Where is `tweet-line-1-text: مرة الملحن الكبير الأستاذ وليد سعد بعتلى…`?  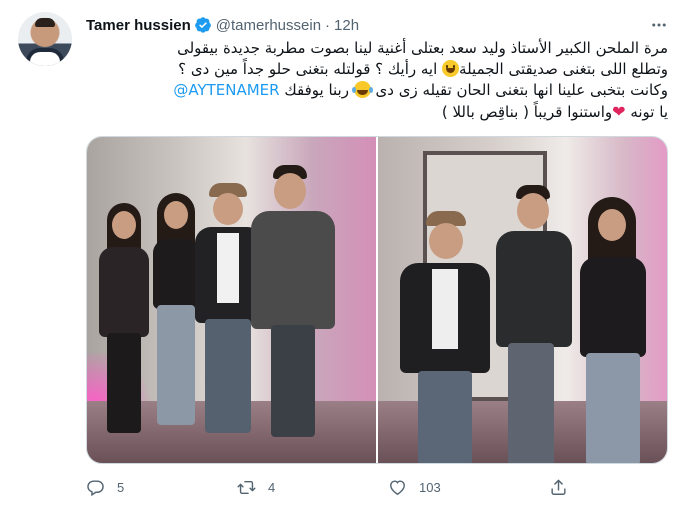 tweet-line-1-text: مرة الملحن الكبير الأستاذ وليد سعد بعتلى… is located at coordinates (422, 48).